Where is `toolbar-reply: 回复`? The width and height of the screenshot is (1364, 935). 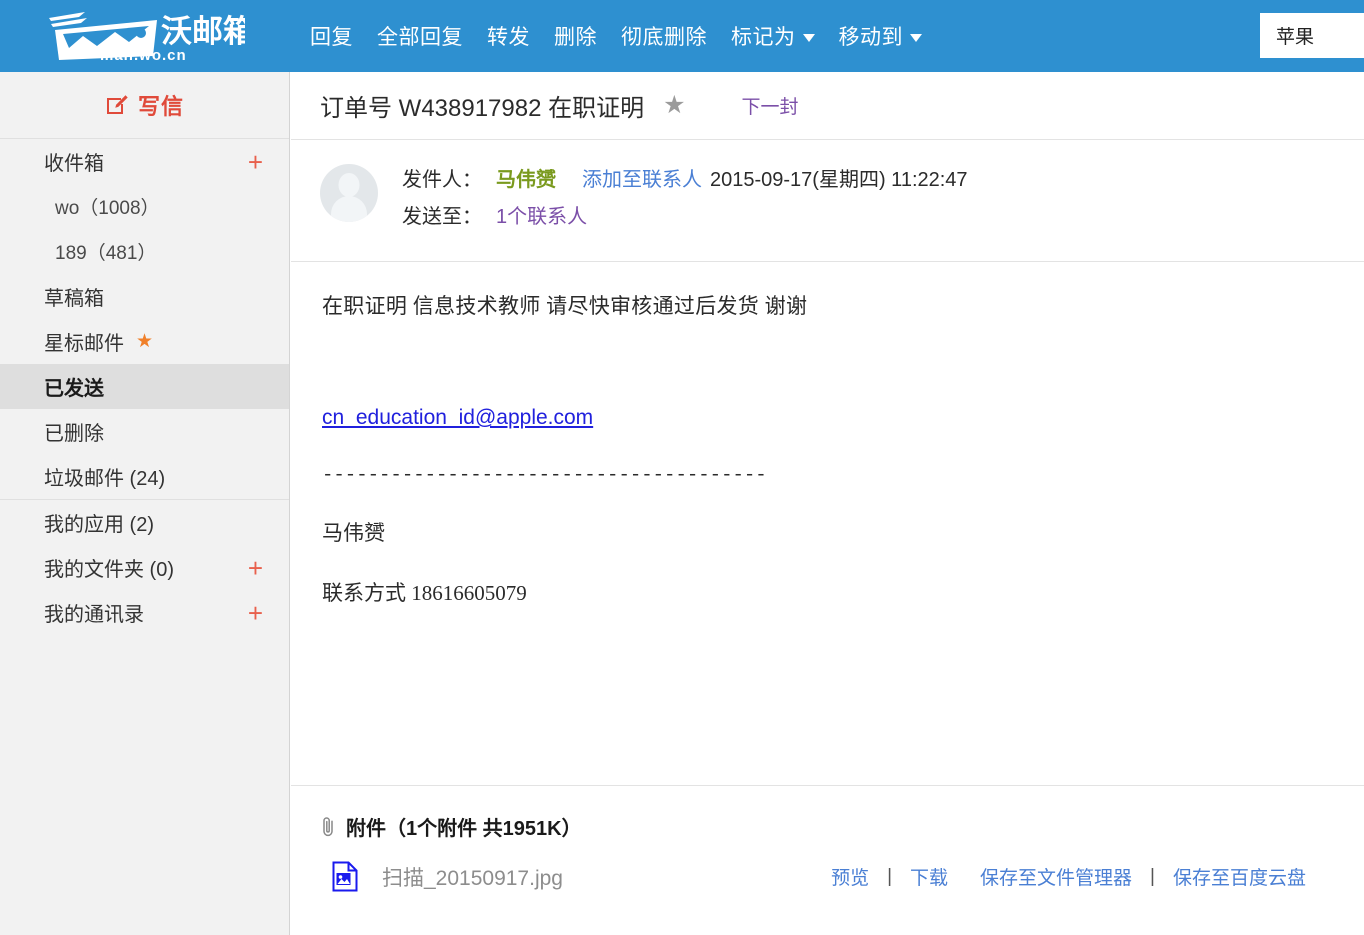
toolbar-reply: 回复 is located at coordinates (331, 36).